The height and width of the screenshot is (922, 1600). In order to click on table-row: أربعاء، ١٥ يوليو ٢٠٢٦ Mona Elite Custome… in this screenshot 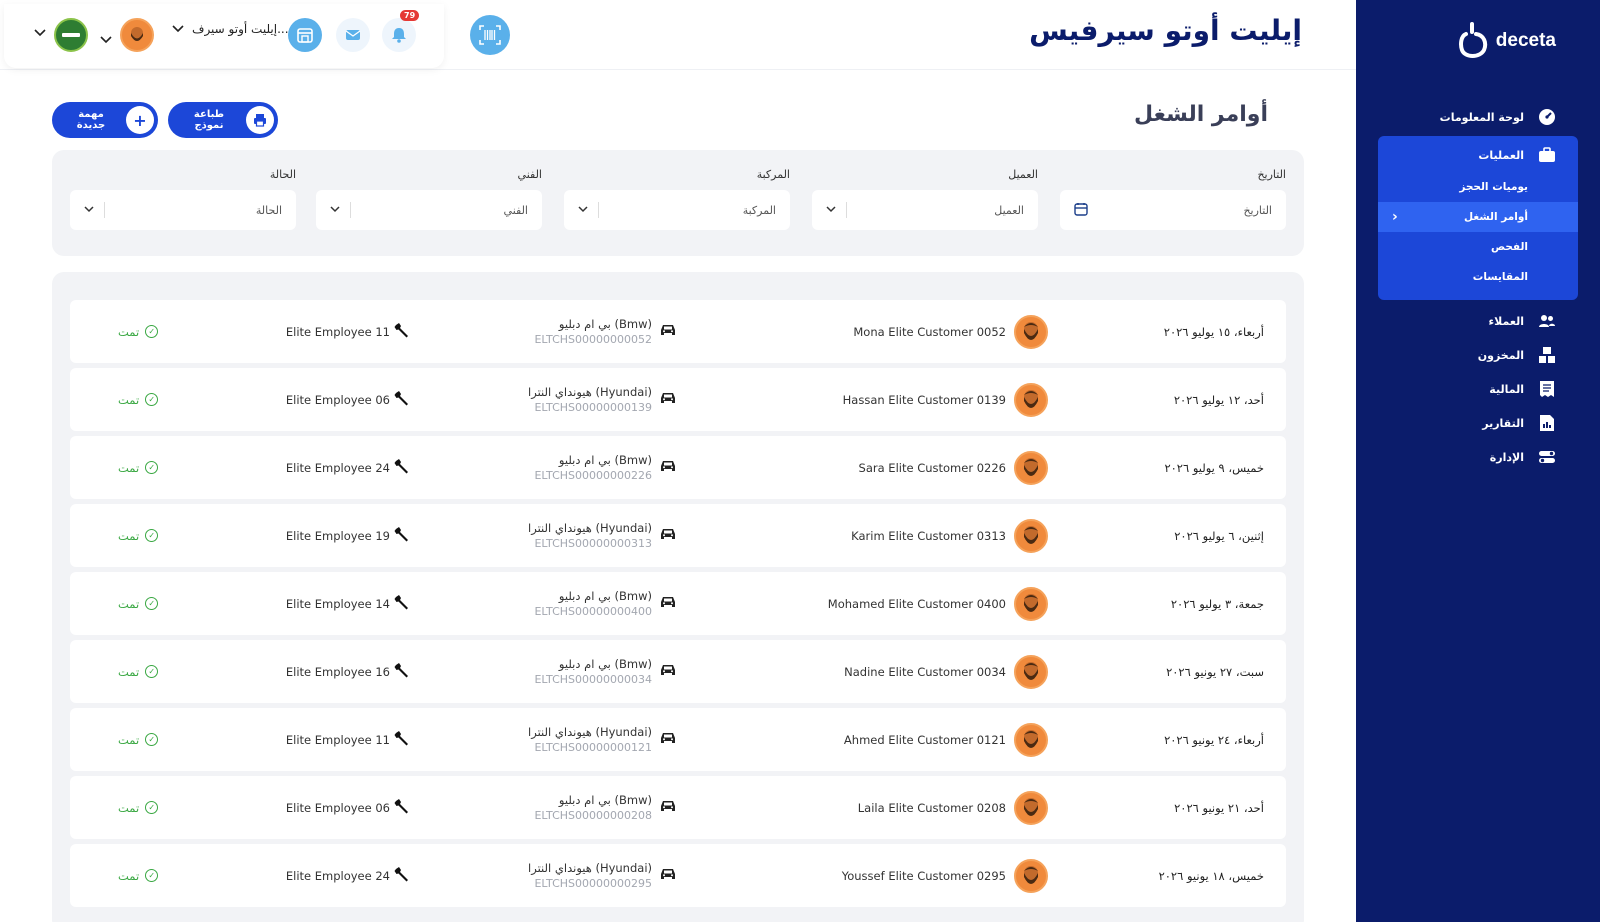, I will do `click(678, 331)`.